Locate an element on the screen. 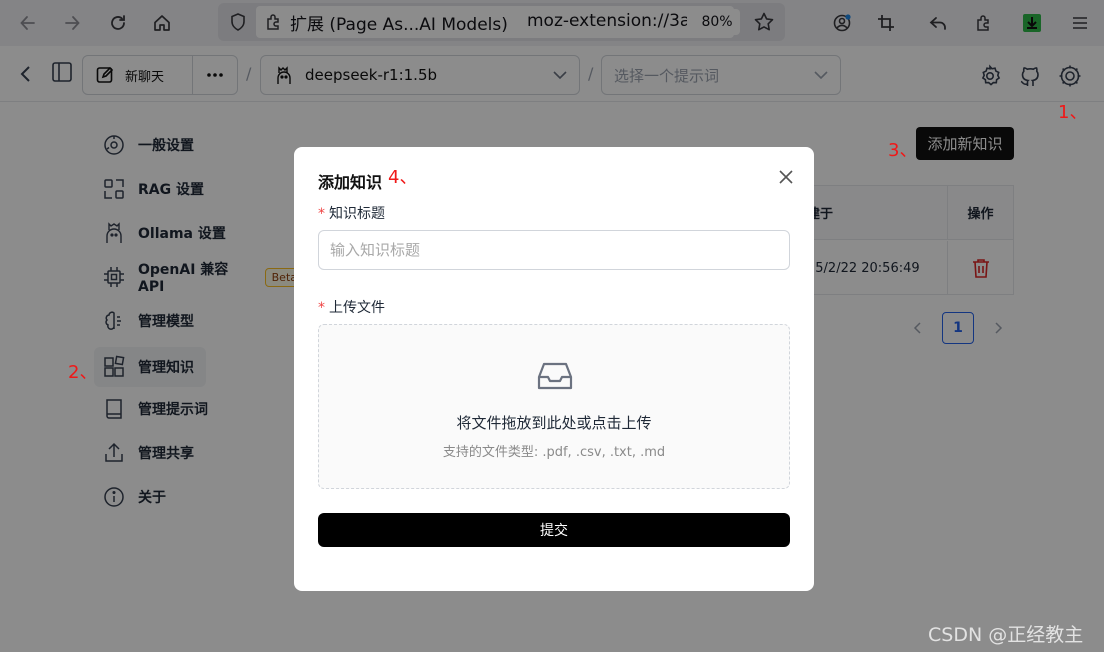 This screenshot has height=652, width=1104. dropzone-main-text: 将文件拖放到此处或点击上传 is located at coordinates (554, 423).